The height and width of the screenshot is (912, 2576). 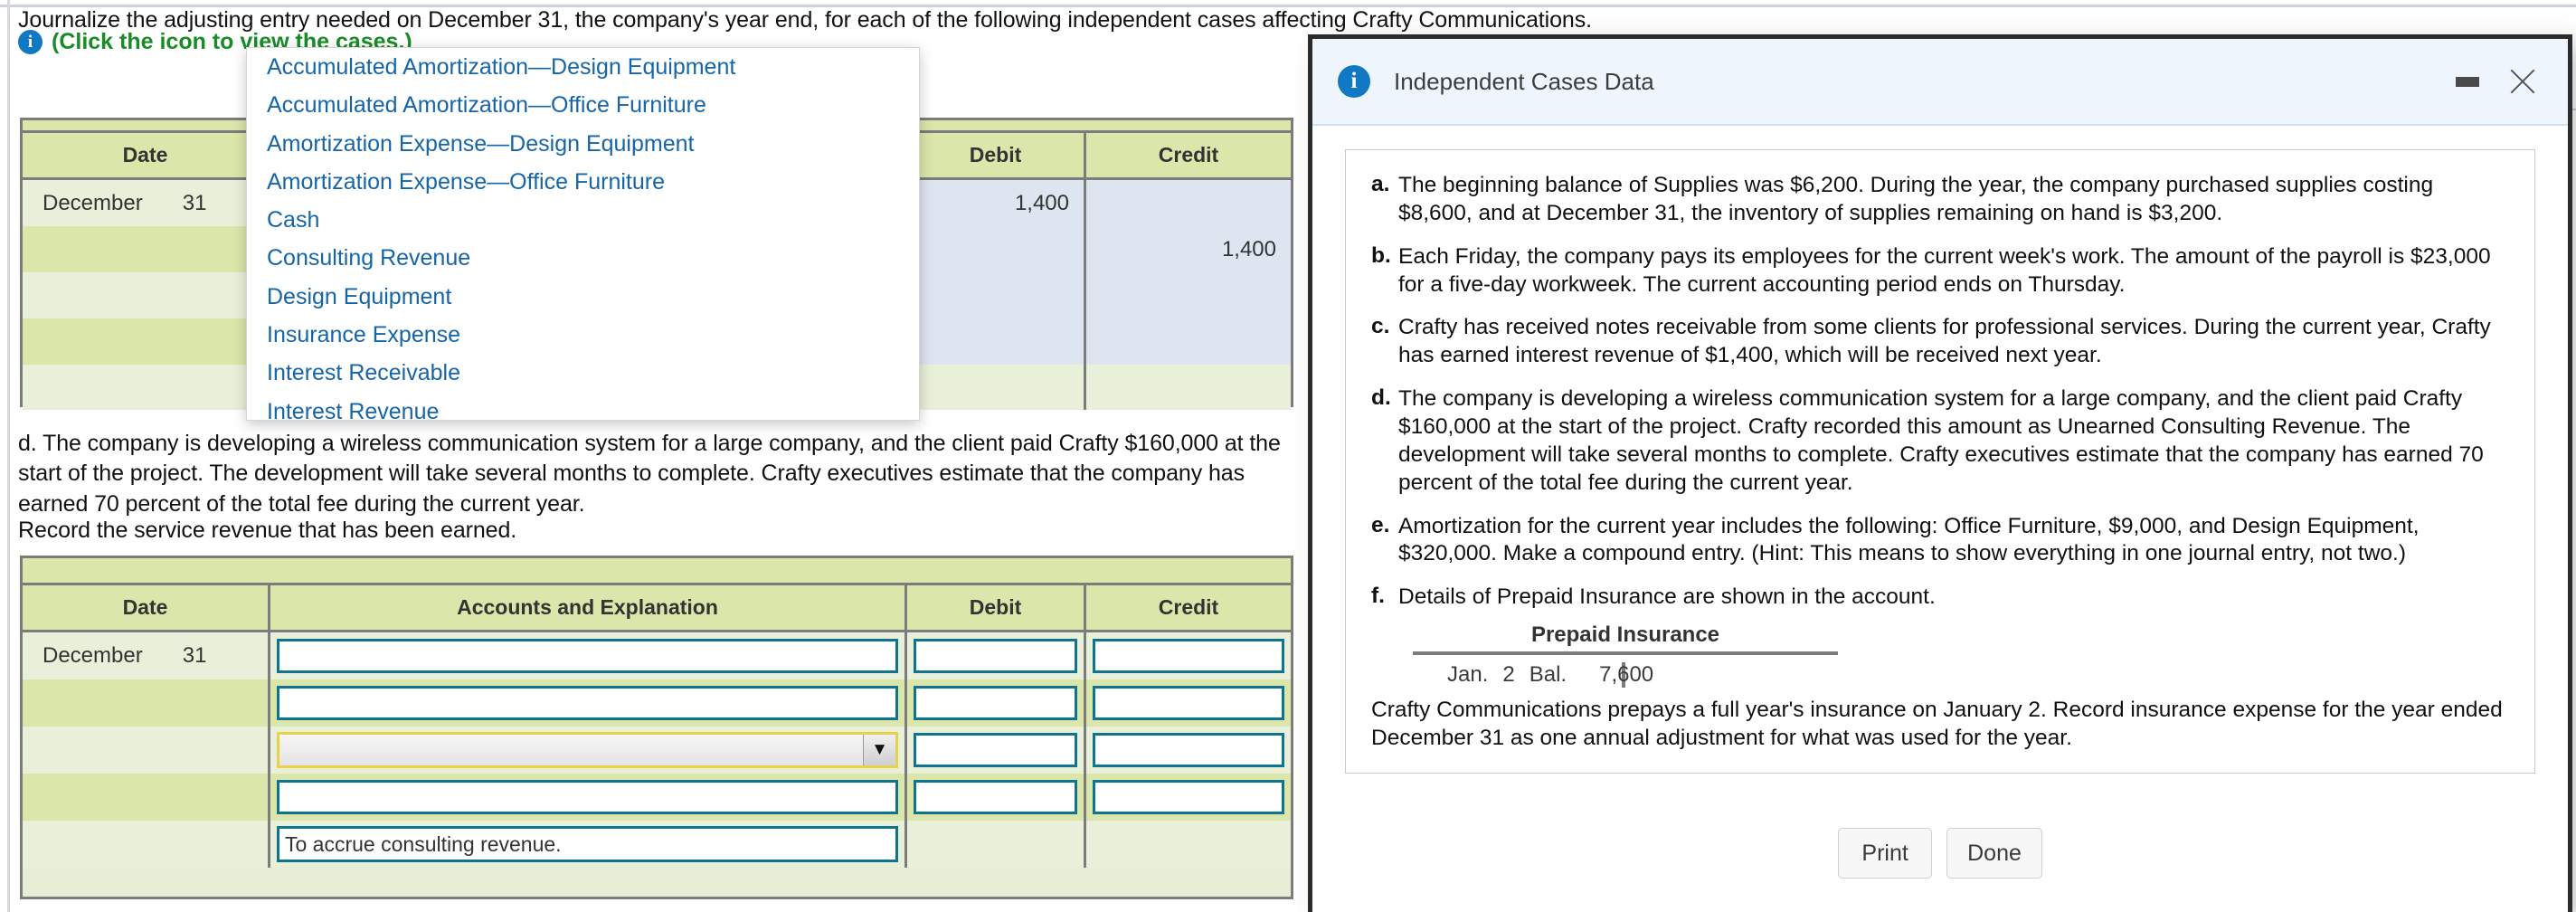 I want to click on table2-r4-account-input, so click(x=587, y=797).